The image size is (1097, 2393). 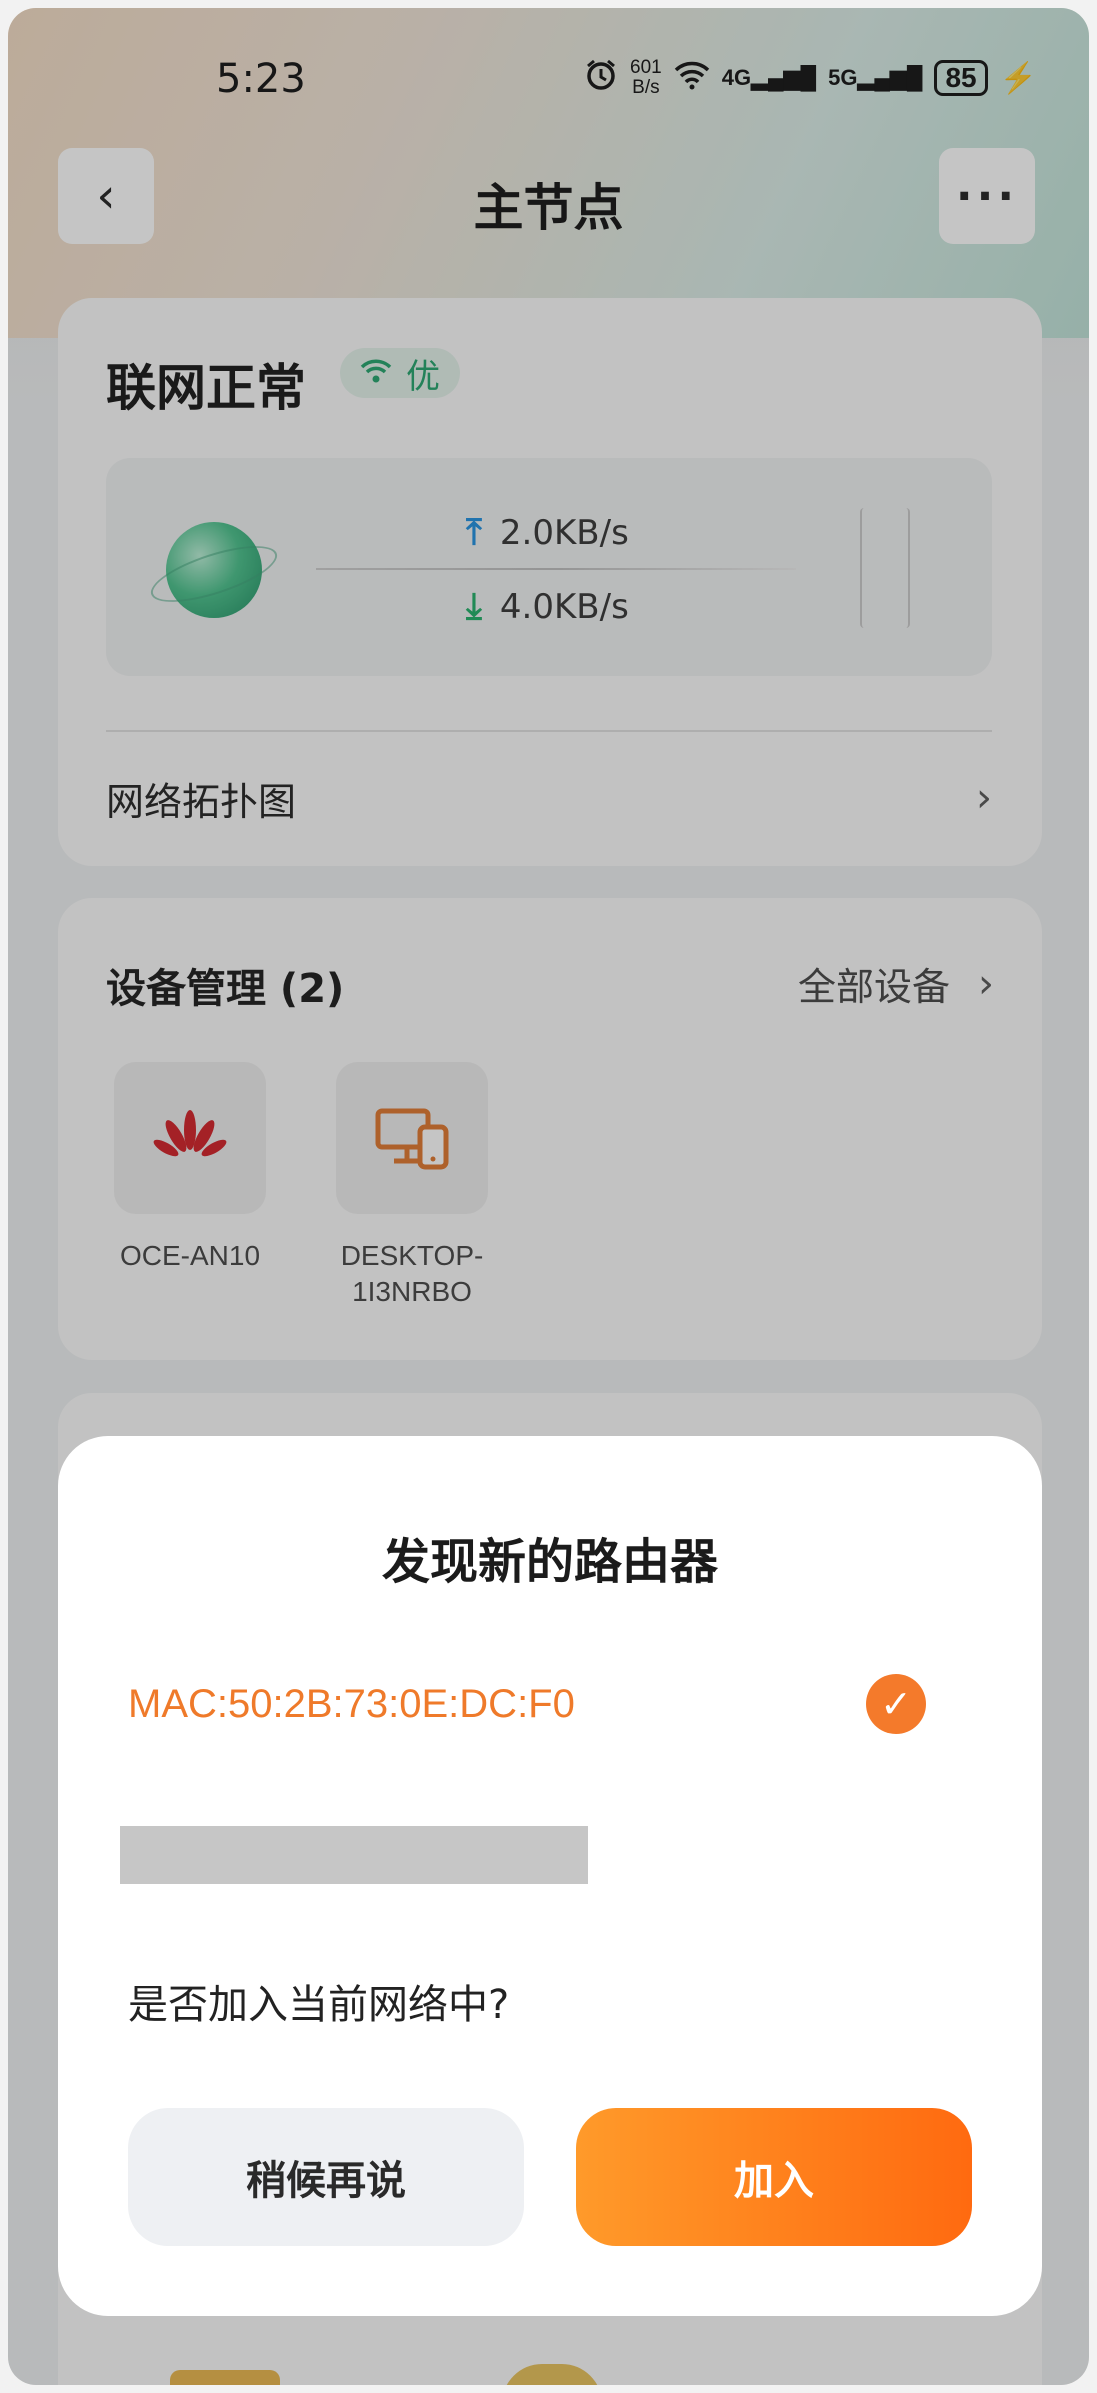 I want to click on dialog-title: 发现新的路由器, so click(x=549, y=1562).